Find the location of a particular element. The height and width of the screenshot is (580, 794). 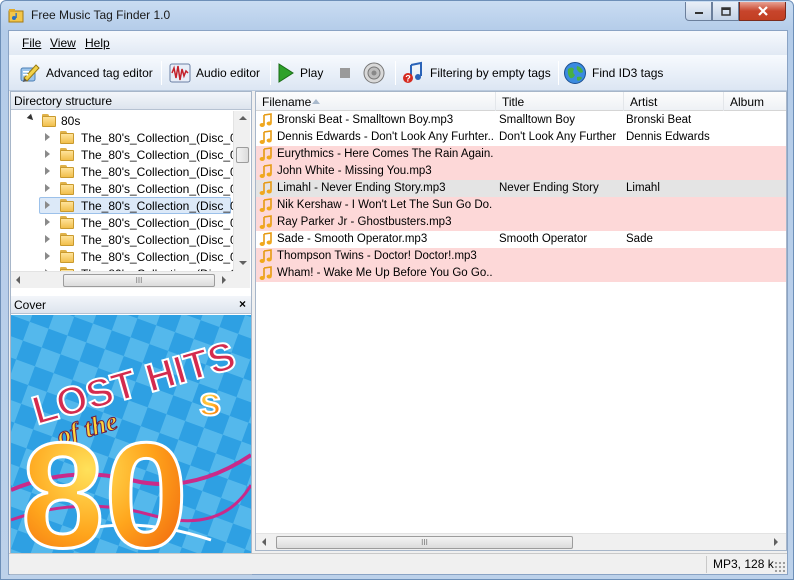

advanced-tag-editor-label: Advanced tag editor is located at coordinates (99, 73).